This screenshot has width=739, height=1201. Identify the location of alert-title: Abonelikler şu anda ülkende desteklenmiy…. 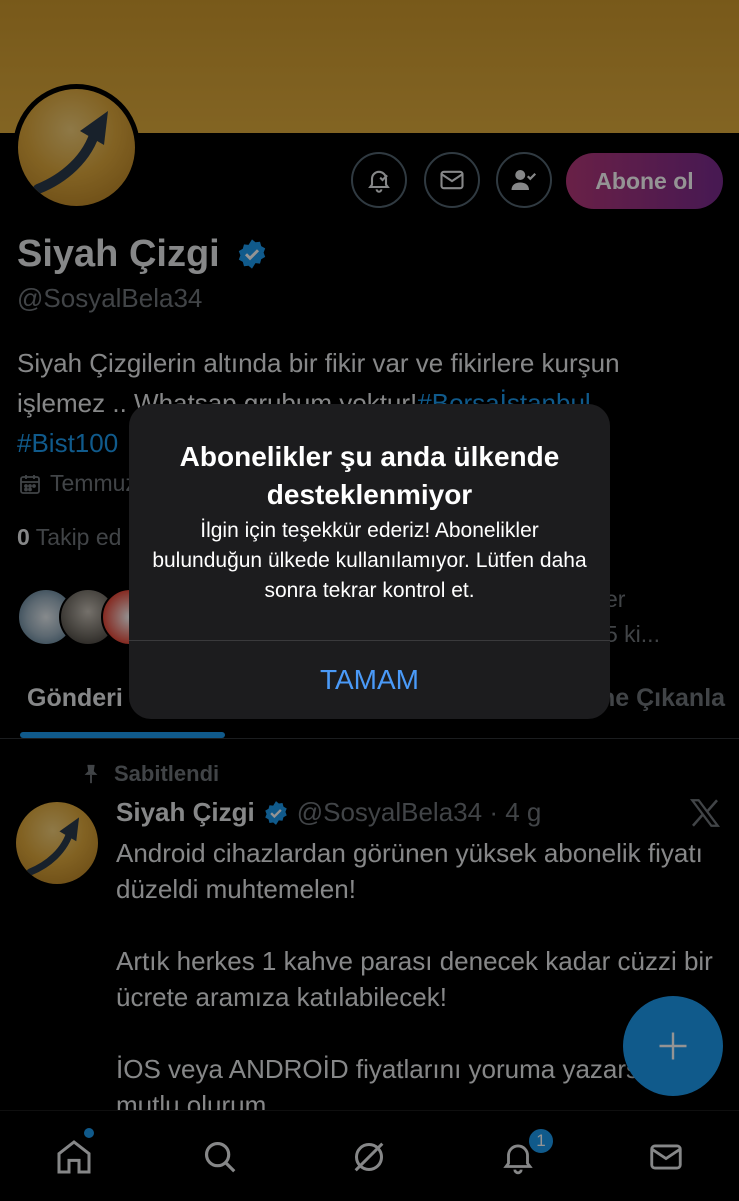
(369, 475).